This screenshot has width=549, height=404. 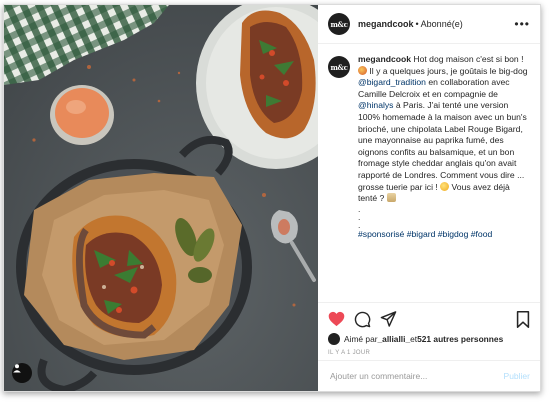 I want to click on post-timestamp: IL Y A 1 JOUR, so click(x=429, y=353).